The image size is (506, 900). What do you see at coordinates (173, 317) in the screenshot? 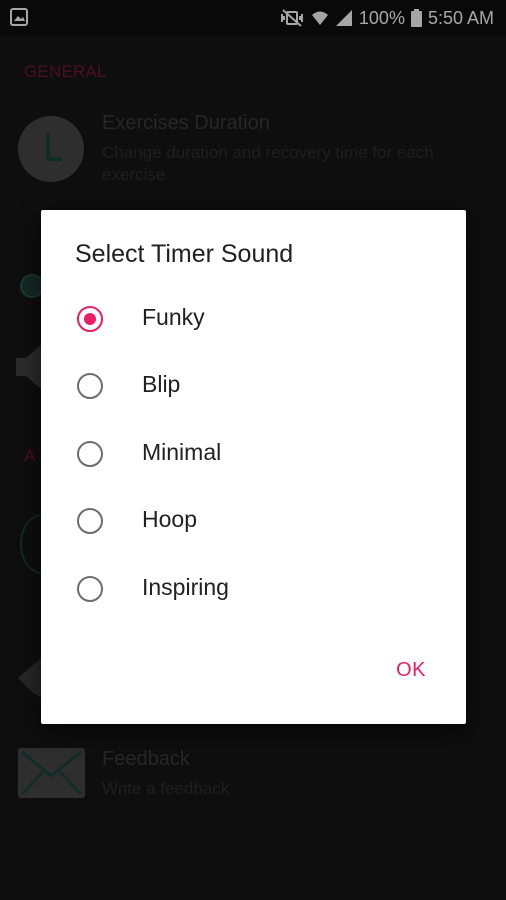
I see `option-label: Funky` at bounding box center [173, 317].